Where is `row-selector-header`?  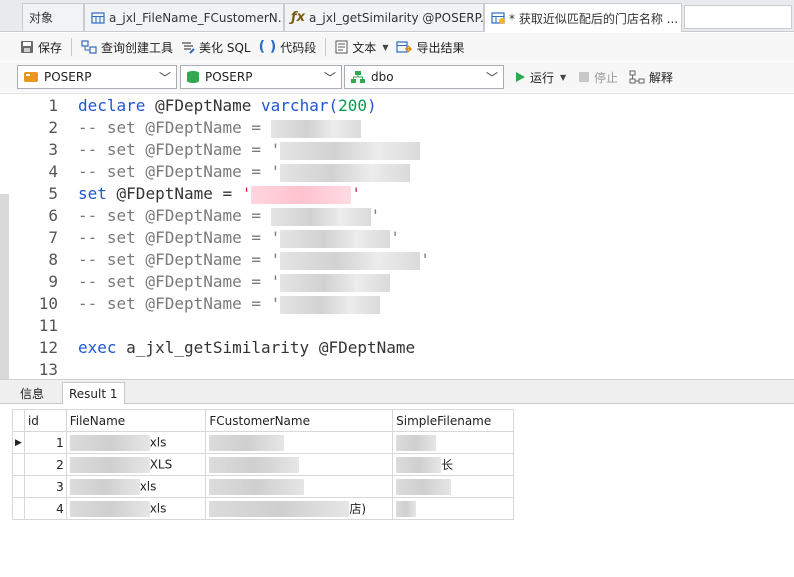 row-selector-header is located at coordinates (18, 420).